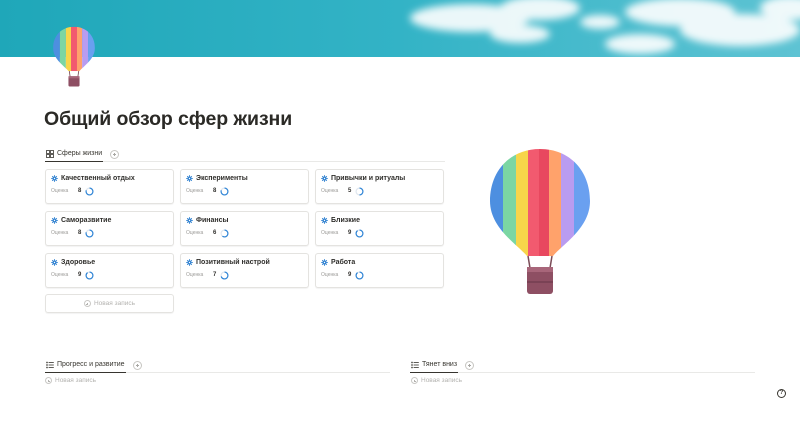 The image size is (800, 421). I want to click on gallery-card: Эксперименты Оценка 8, so click(244, 186).